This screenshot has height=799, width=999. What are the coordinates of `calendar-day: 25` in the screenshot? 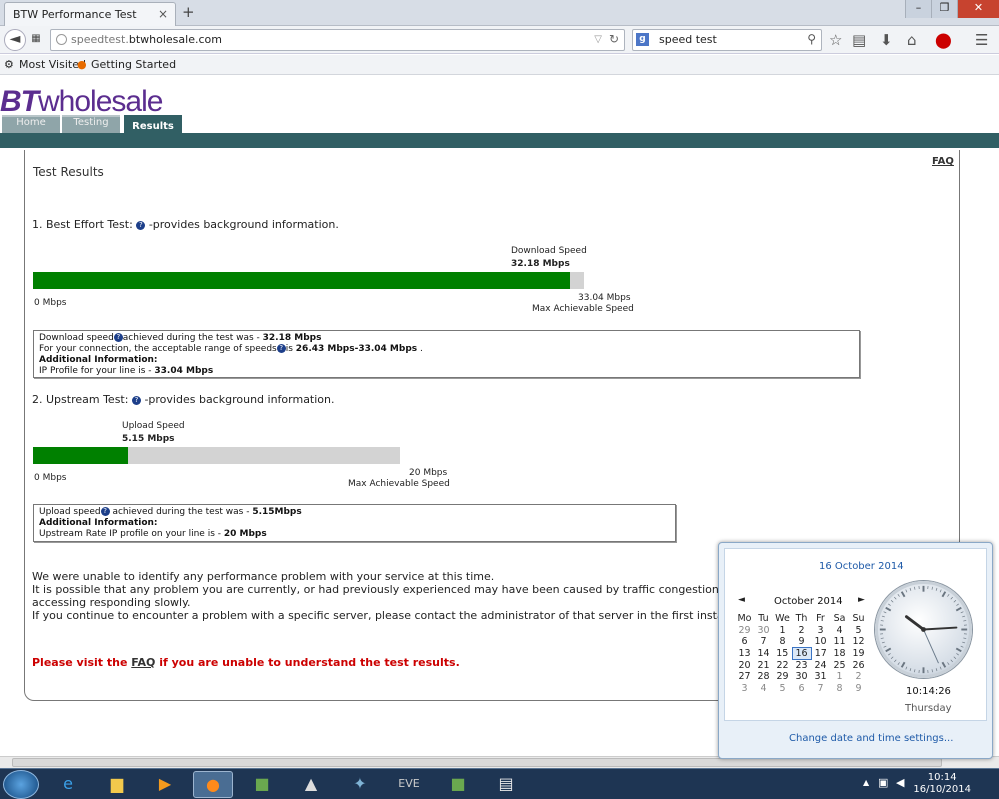 It's located at (839, 666).